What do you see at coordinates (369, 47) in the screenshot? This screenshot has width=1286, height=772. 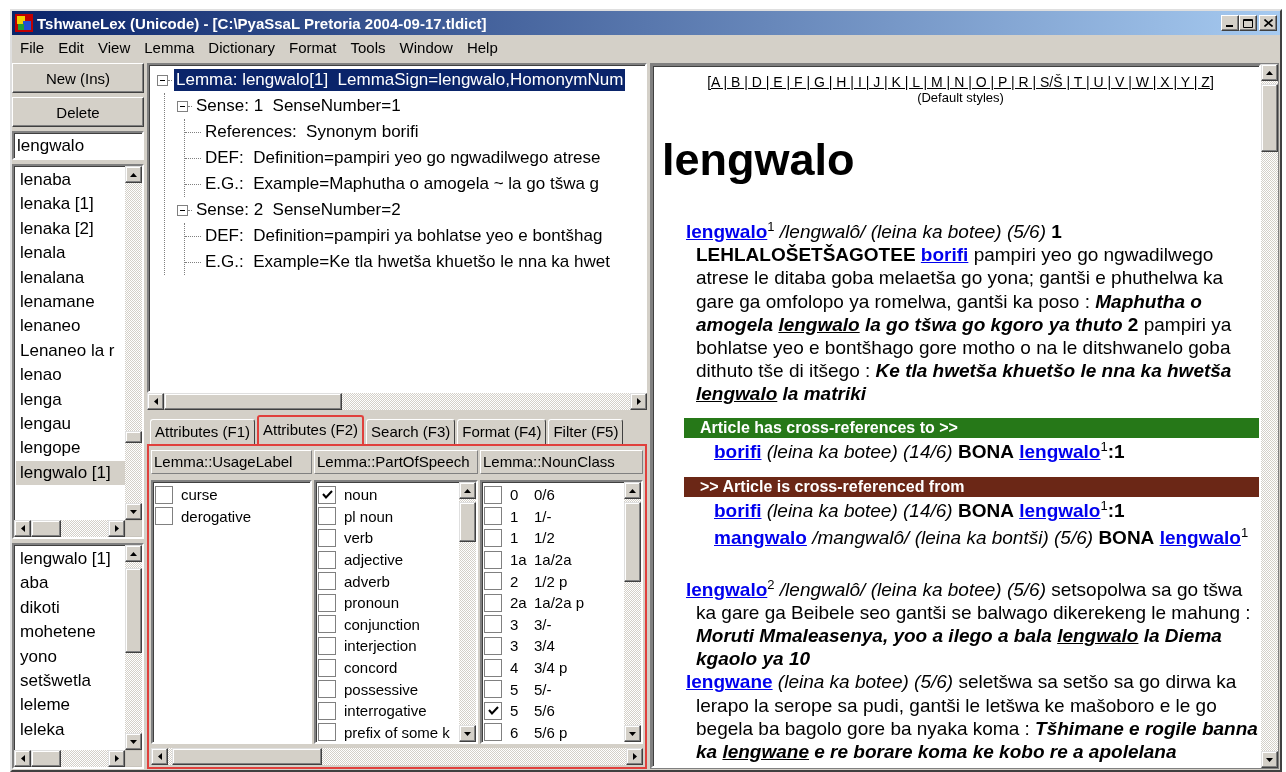 I see `menu-item: Tools` at bounding box center [369, 47].